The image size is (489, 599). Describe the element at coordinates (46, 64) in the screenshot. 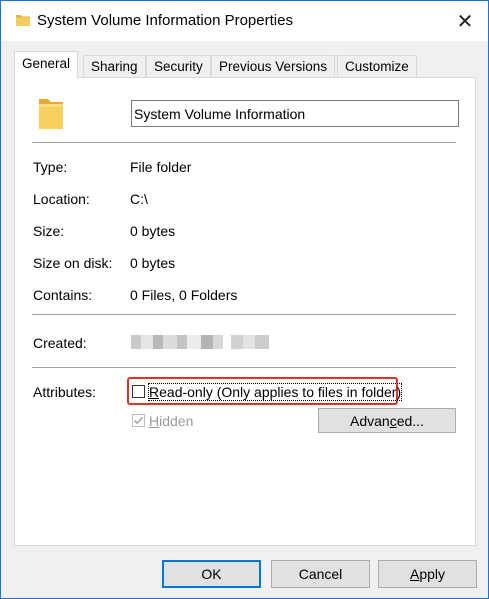

I see `tab-general: General` at that location.